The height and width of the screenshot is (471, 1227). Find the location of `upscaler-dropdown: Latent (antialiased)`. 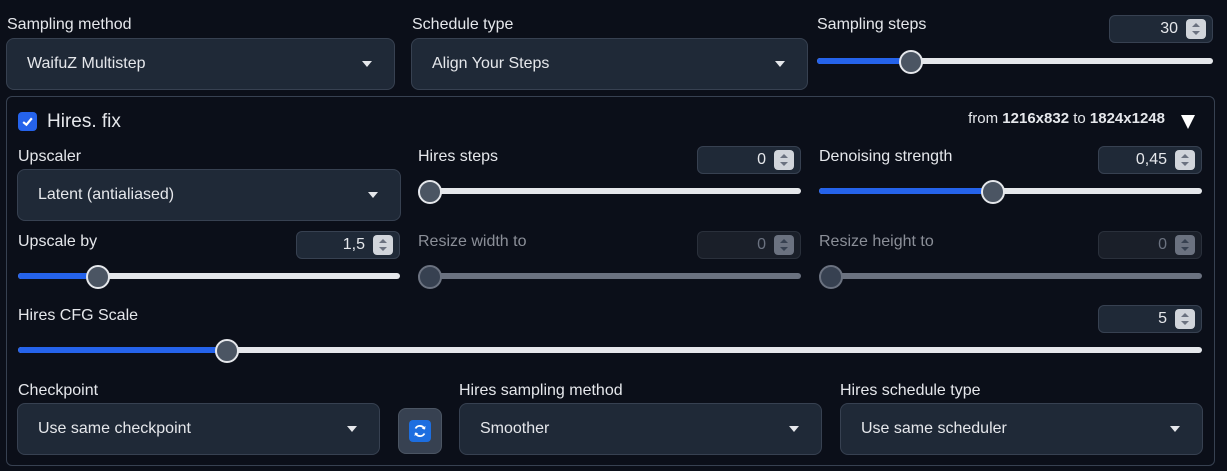

upscaler-dropdown: Latent (antialiased) is located at coordinates (209, 195).